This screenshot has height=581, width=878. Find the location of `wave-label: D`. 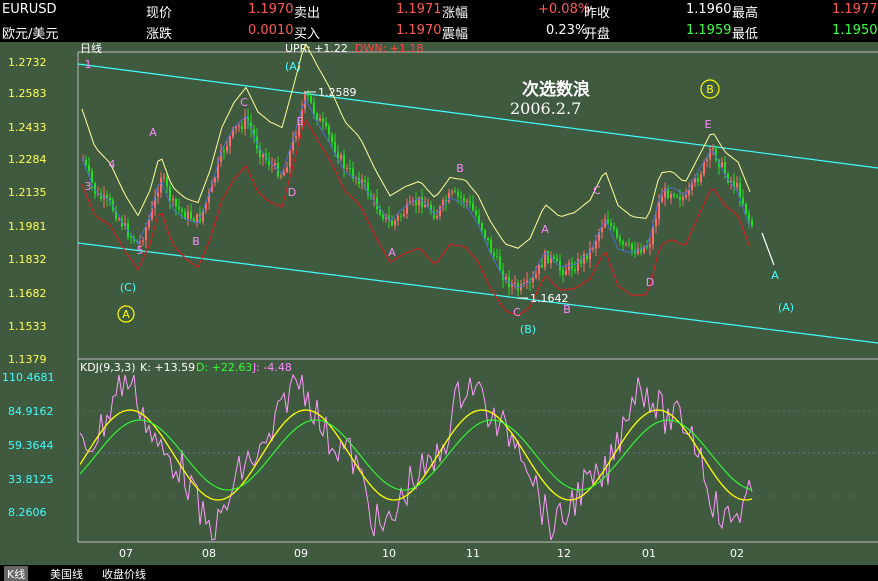

wave-label: D is located at coordinates (292, 192).